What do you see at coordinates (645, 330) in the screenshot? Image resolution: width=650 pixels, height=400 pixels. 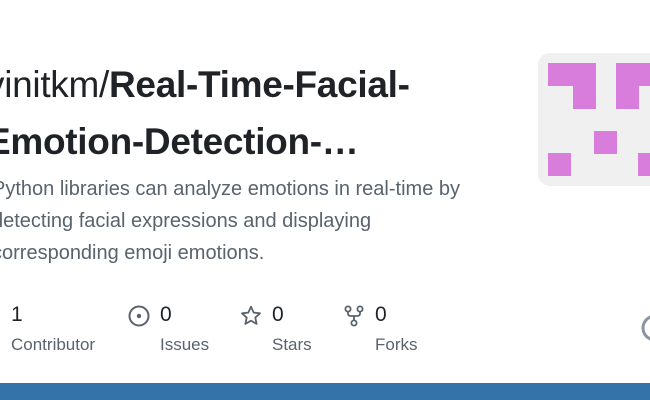 I see `avatar-icon` at bounding box center [645, 330].